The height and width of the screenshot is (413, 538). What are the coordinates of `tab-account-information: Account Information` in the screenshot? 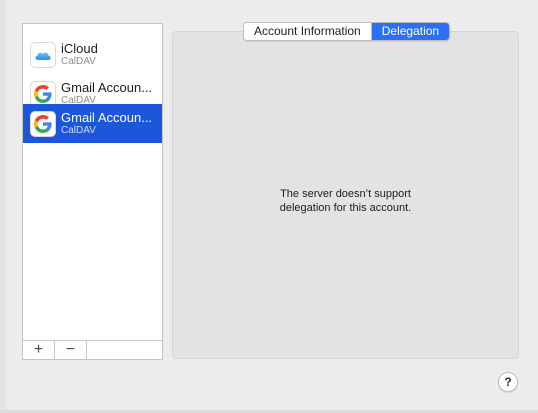 It's located at (307, 31).